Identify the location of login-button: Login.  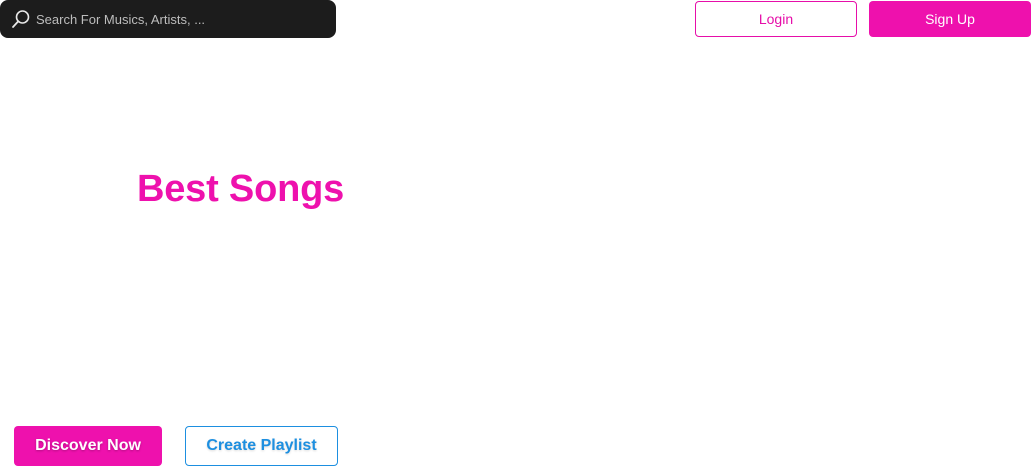
(776, 19).